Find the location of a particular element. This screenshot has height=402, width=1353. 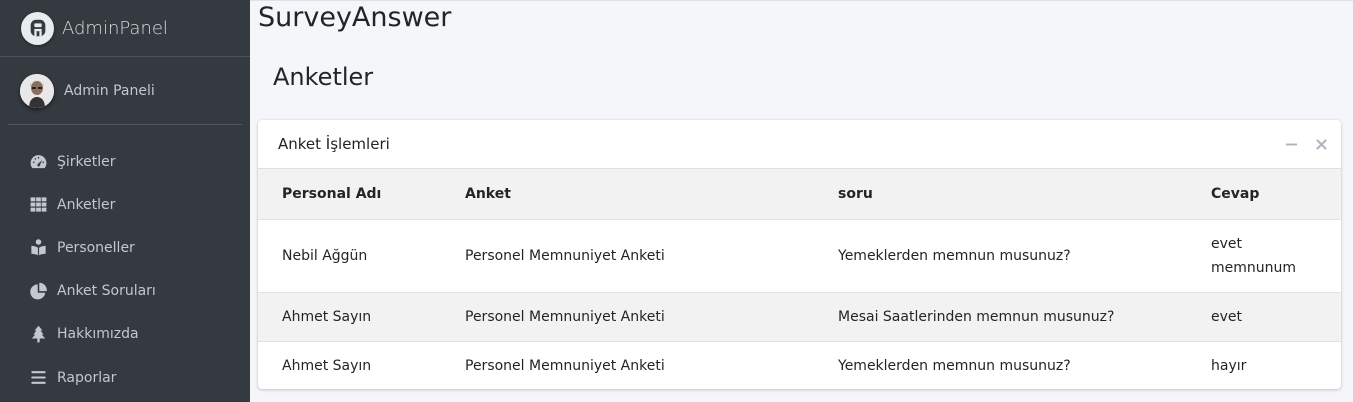

sidebar-item-hakkimizda: Hakkımızda is located at coordinates (125, 334).